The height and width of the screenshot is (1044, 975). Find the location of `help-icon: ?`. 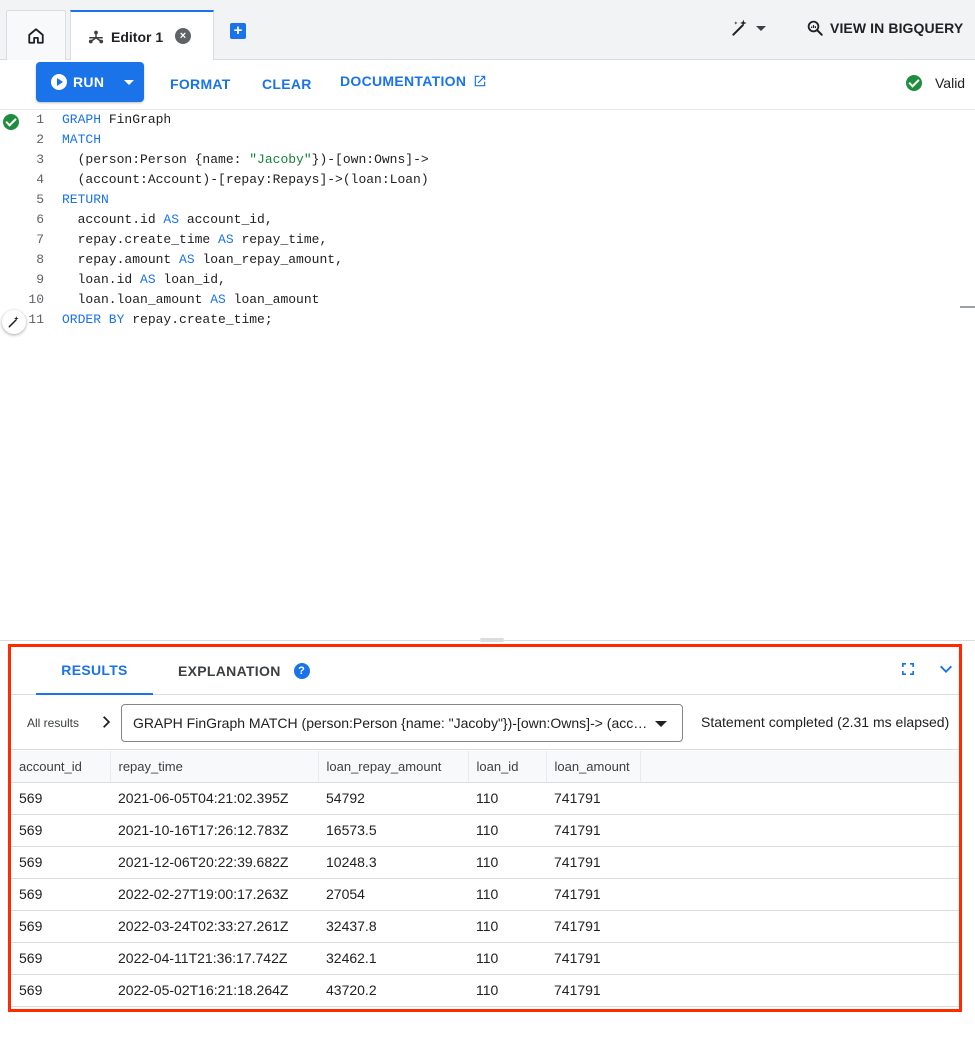

help-icon: ? is located at coordinates (301, 671).